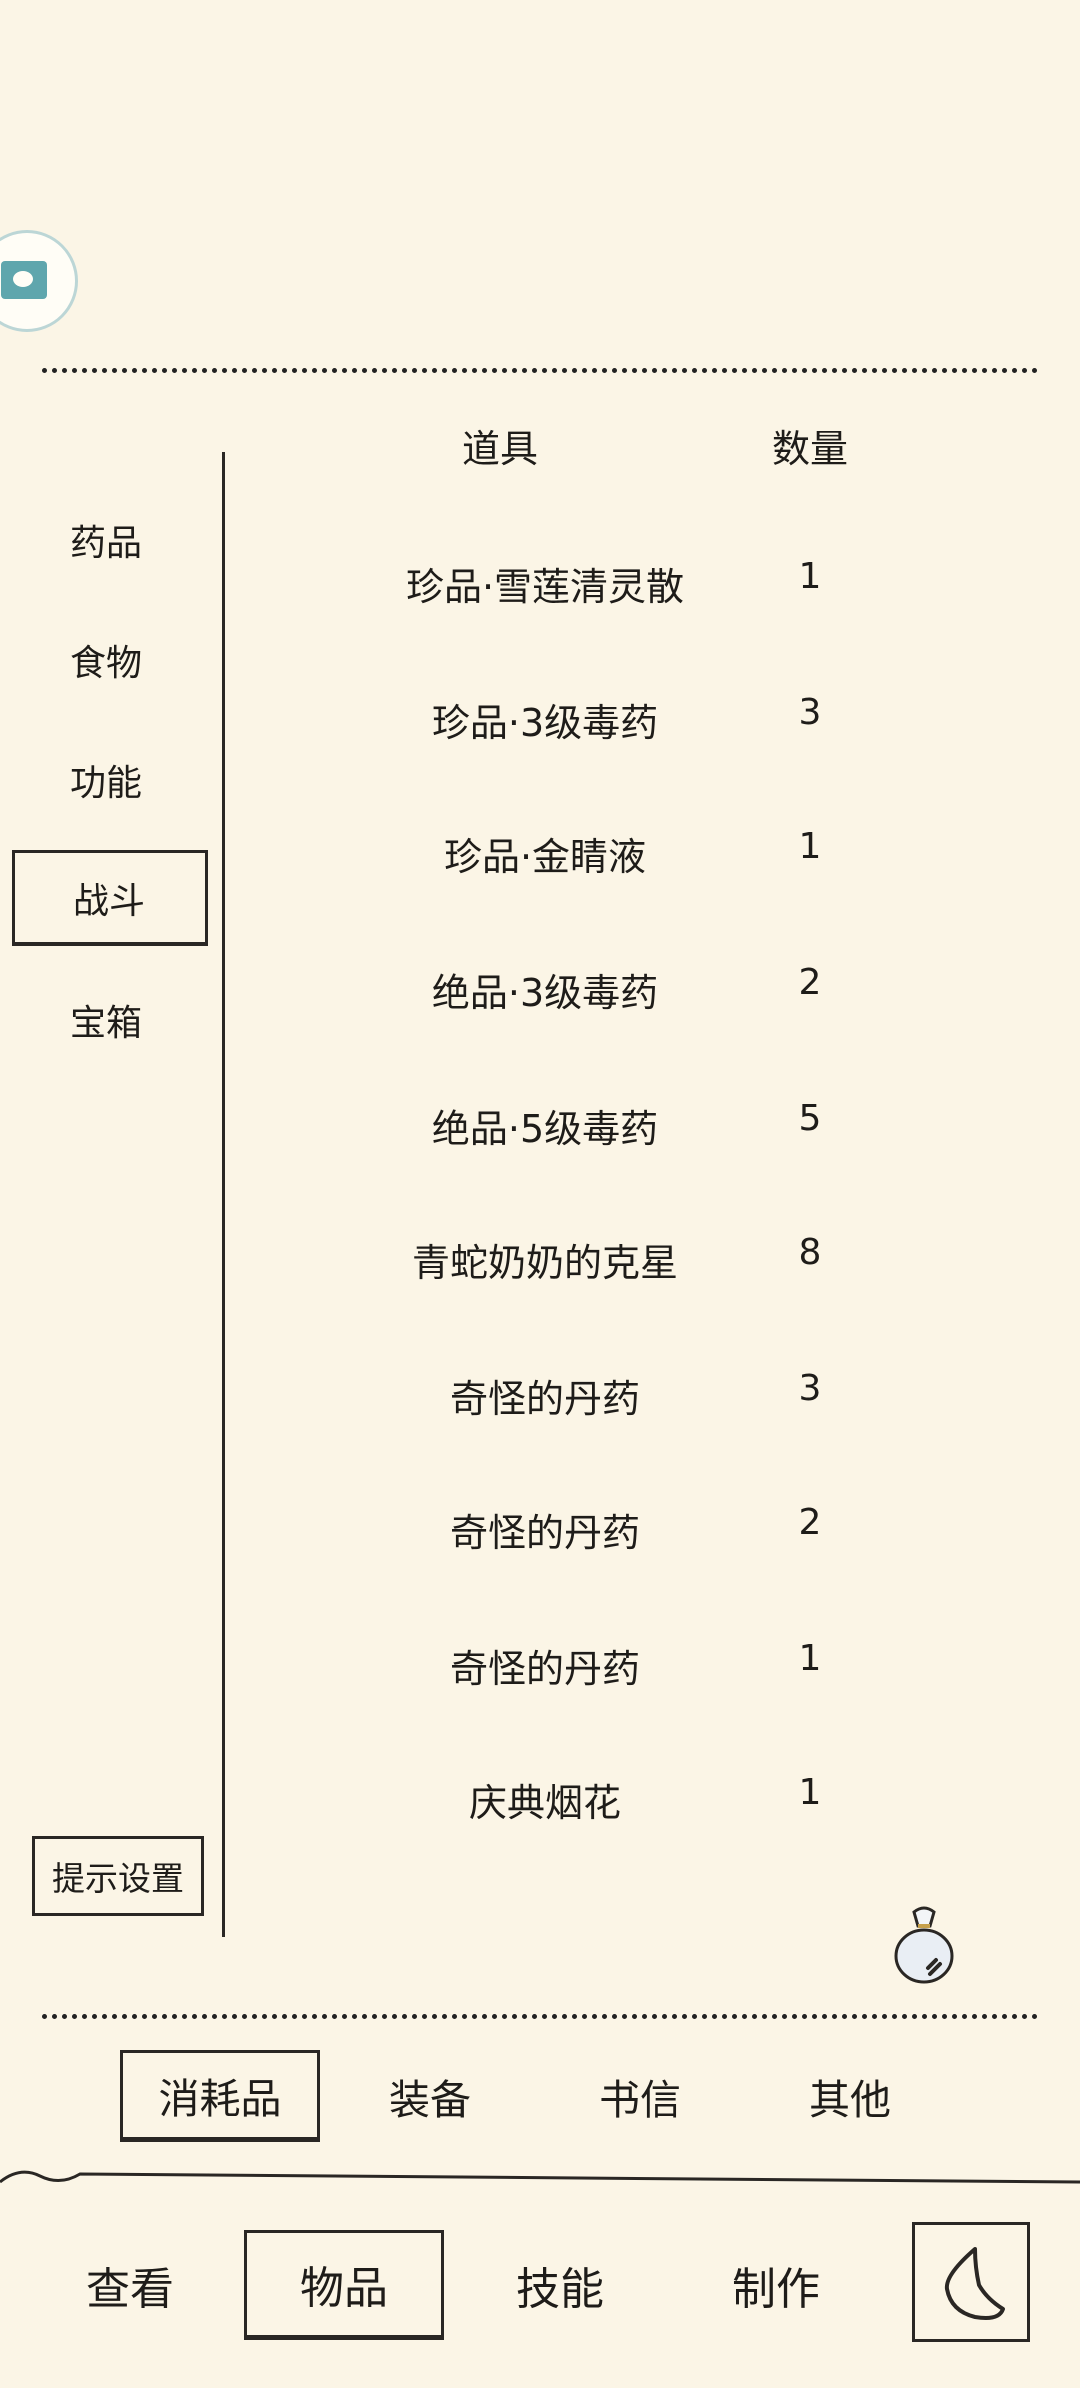  What do you see at coordinates (545, 719) in the screenshot?
I see `table-row-item: 珍品·3级毒药` at bounding box center [545, 719].